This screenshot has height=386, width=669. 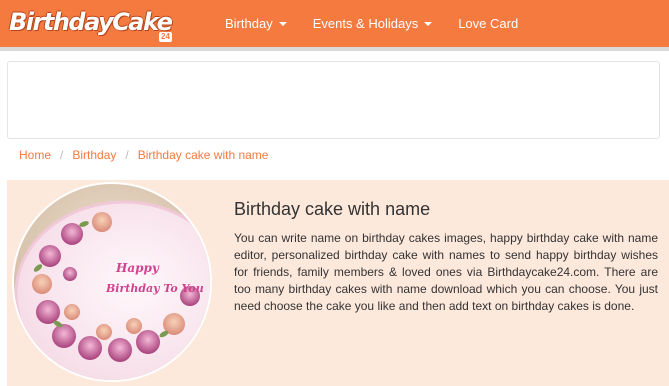 What do you see at coordinates (165, 37) in the screenshot?
I see `logo-badge: 24` at bounding box center [165, 37].